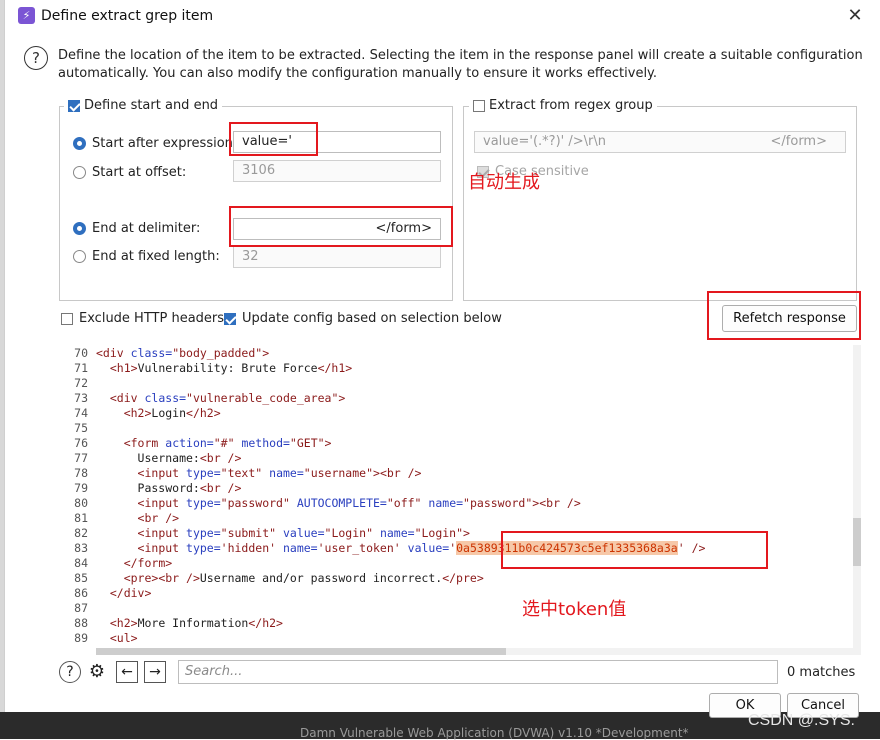 The height and width of the screenshot is (740, 880). I want to click on end-fixed-length-option: End at fixed length:, so click(146, 256).